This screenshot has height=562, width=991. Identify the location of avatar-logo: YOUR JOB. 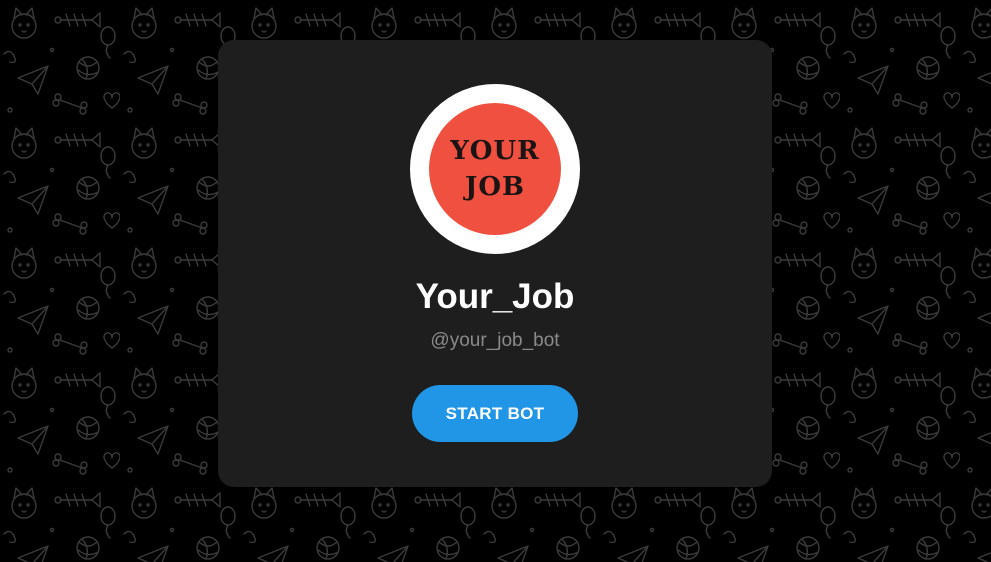
(495, 169).